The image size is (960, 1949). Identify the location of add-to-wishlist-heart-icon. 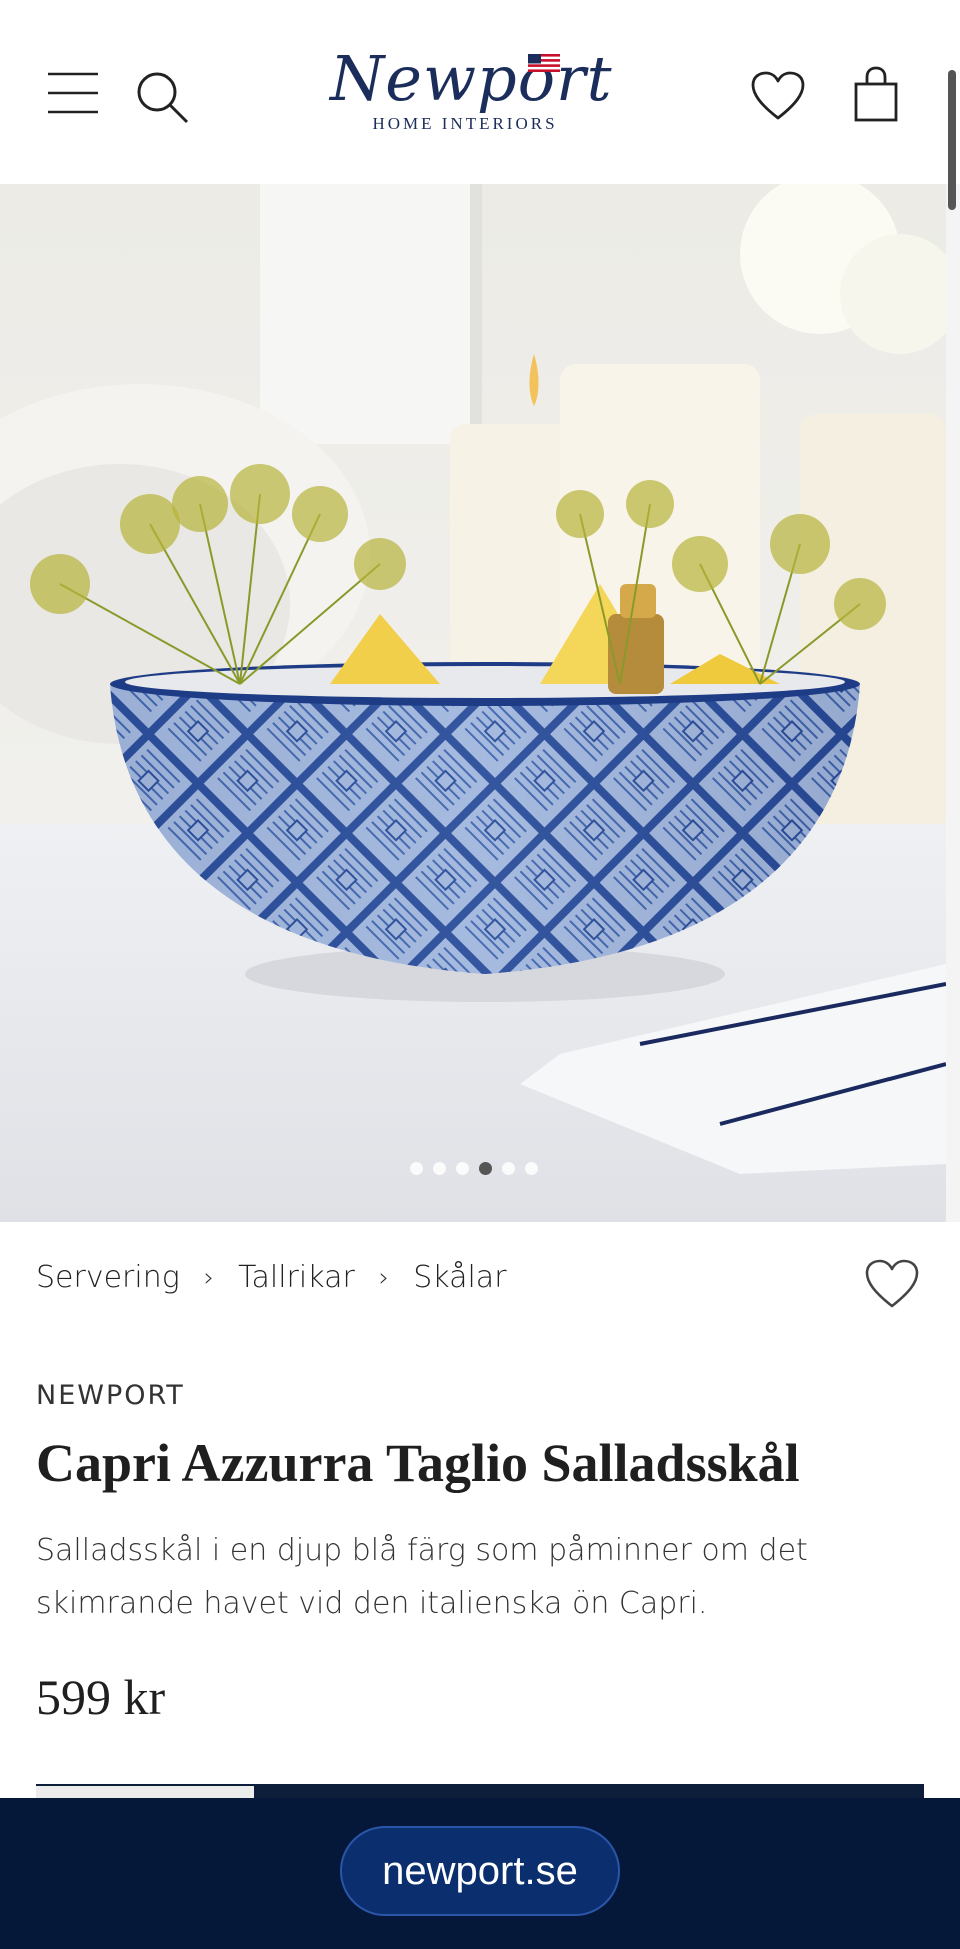
(892, 1284).